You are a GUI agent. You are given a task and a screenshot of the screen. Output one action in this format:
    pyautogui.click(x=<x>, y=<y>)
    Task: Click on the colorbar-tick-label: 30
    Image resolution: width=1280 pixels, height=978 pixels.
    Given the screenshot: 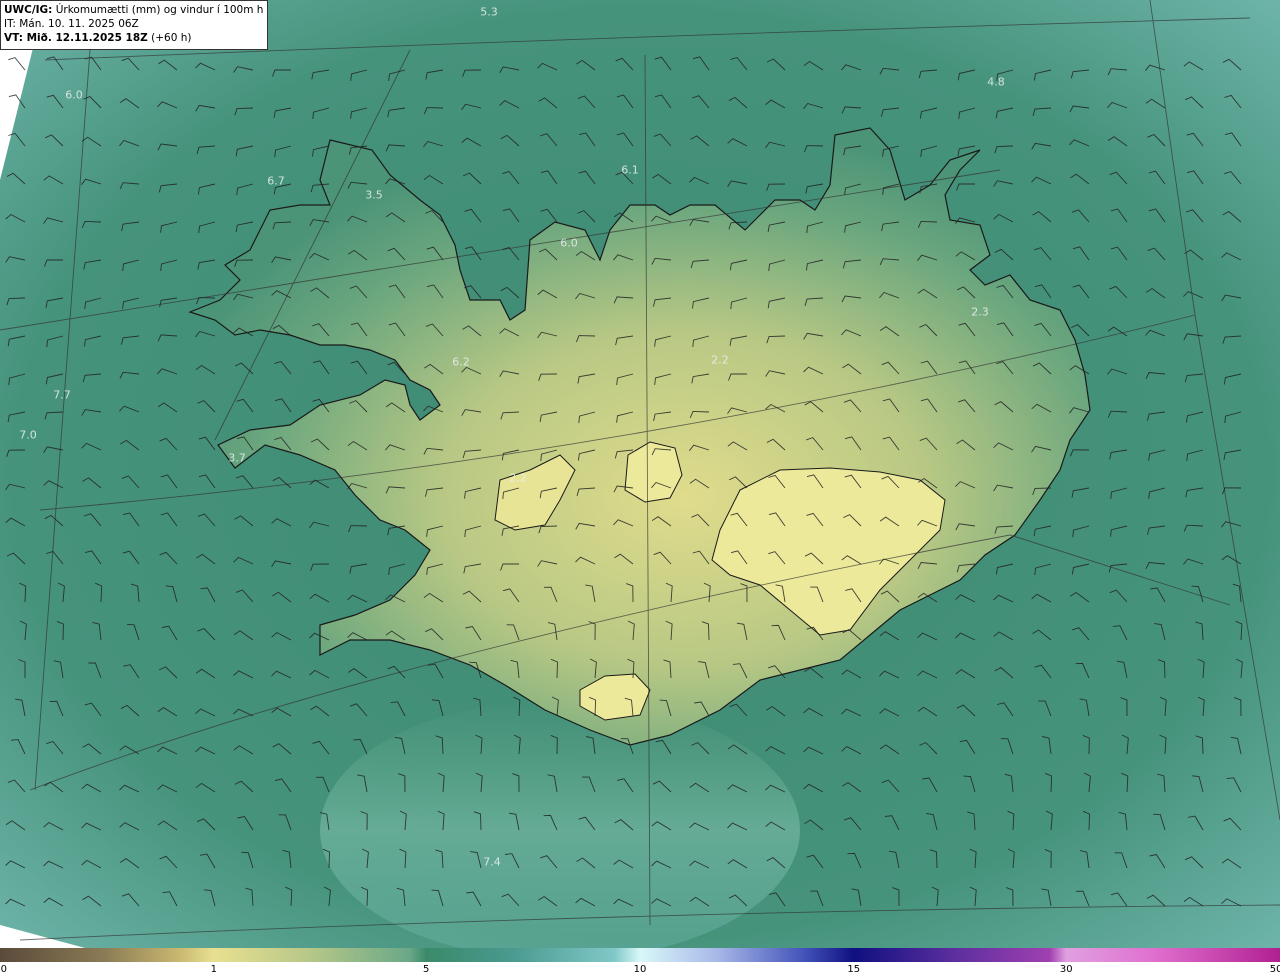 What is the action you would take?
    pyautogui.click(x=1066, y=969)
    